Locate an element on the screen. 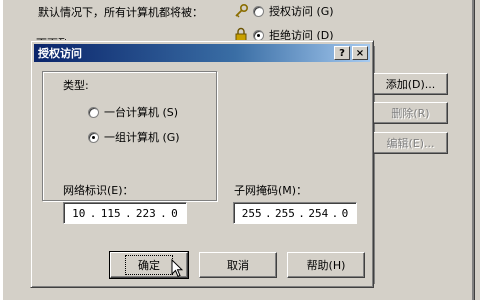 The image size is (480, 300). help-button: 帮助(H) is located at coordinates (326, 265).